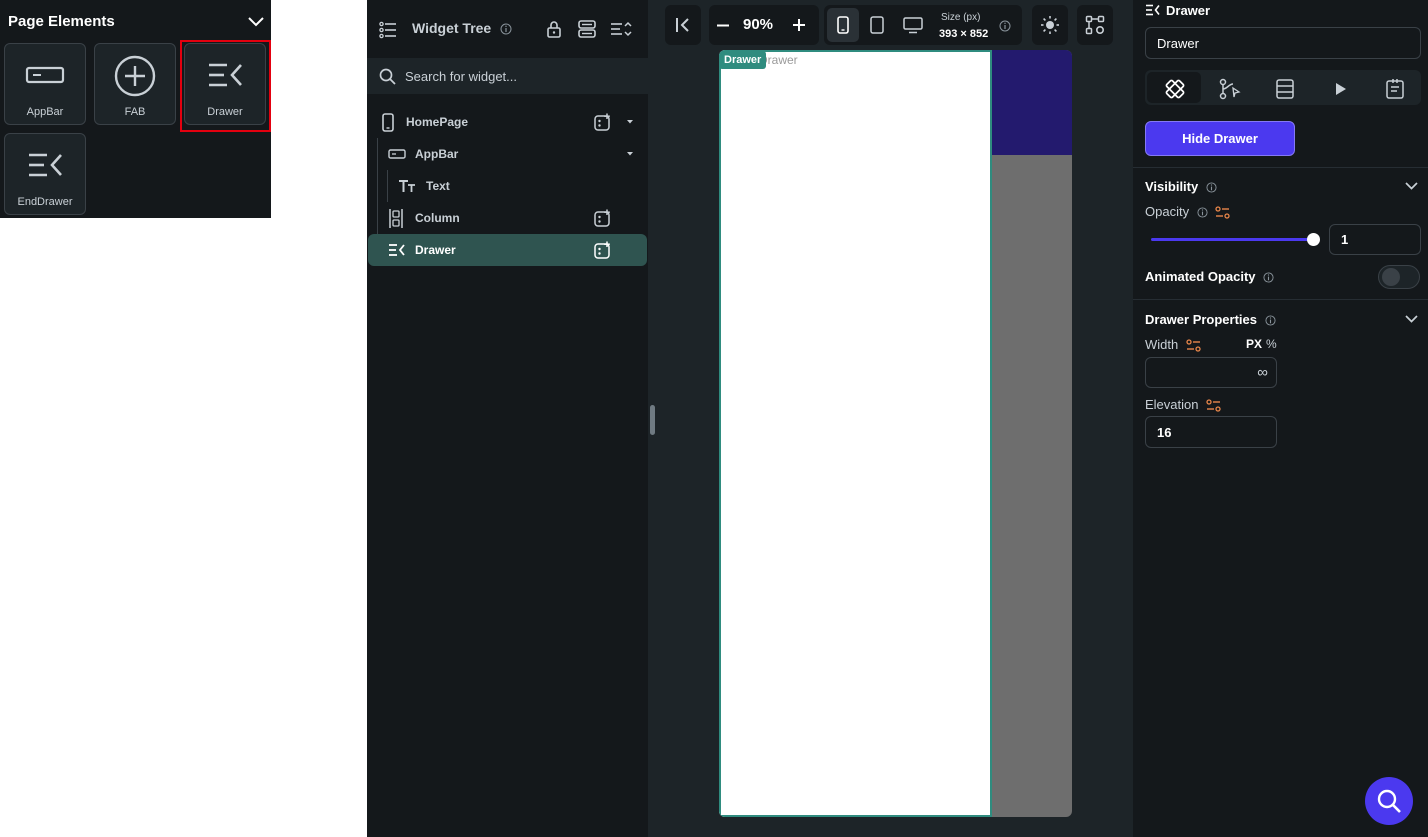 The image size is (1428, 837). What do you see at coordinates (1183, 404) in the screenshot?
I see `elevation-label-row: Elevation` at bounding box center [1183, 404].